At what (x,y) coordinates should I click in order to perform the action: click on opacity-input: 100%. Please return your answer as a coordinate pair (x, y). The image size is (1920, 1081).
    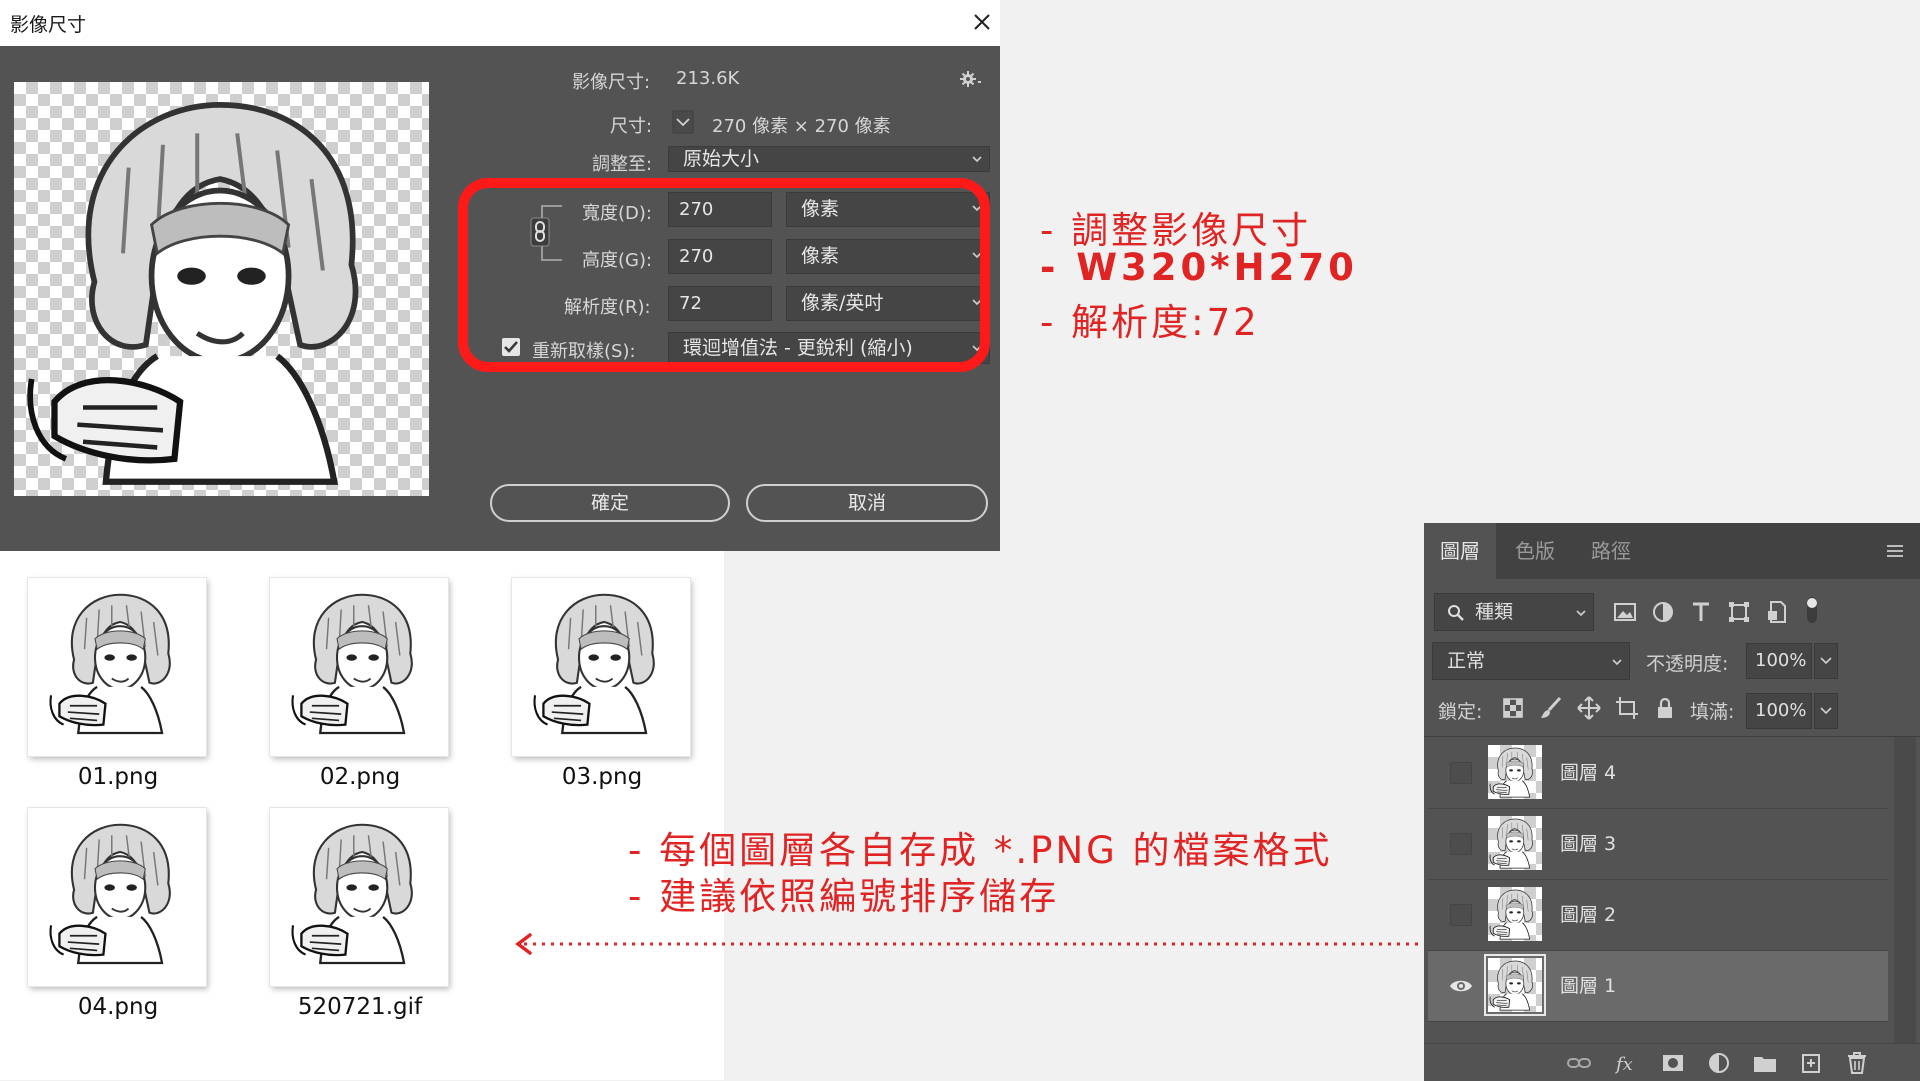
    Looking at the image, I should click on (1779, 661).